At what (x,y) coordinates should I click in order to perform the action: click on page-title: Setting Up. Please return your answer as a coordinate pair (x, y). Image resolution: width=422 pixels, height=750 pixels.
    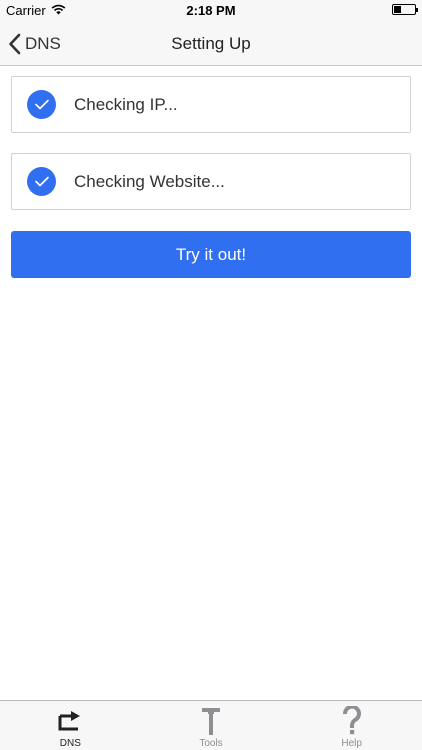
    Looking at the image, I should click on (211, 43).